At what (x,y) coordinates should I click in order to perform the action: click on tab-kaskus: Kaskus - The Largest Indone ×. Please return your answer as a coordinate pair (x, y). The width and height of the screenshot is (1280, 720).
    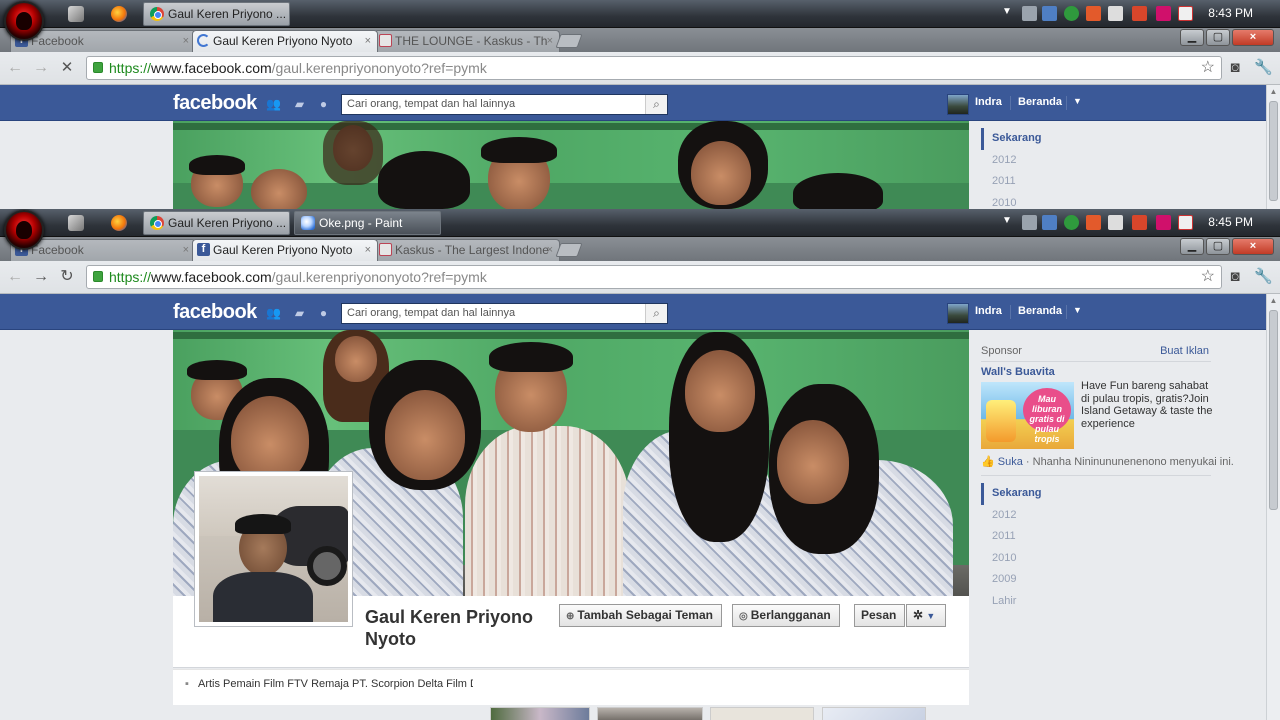
    Looking at the image, I should click on (467, 250).